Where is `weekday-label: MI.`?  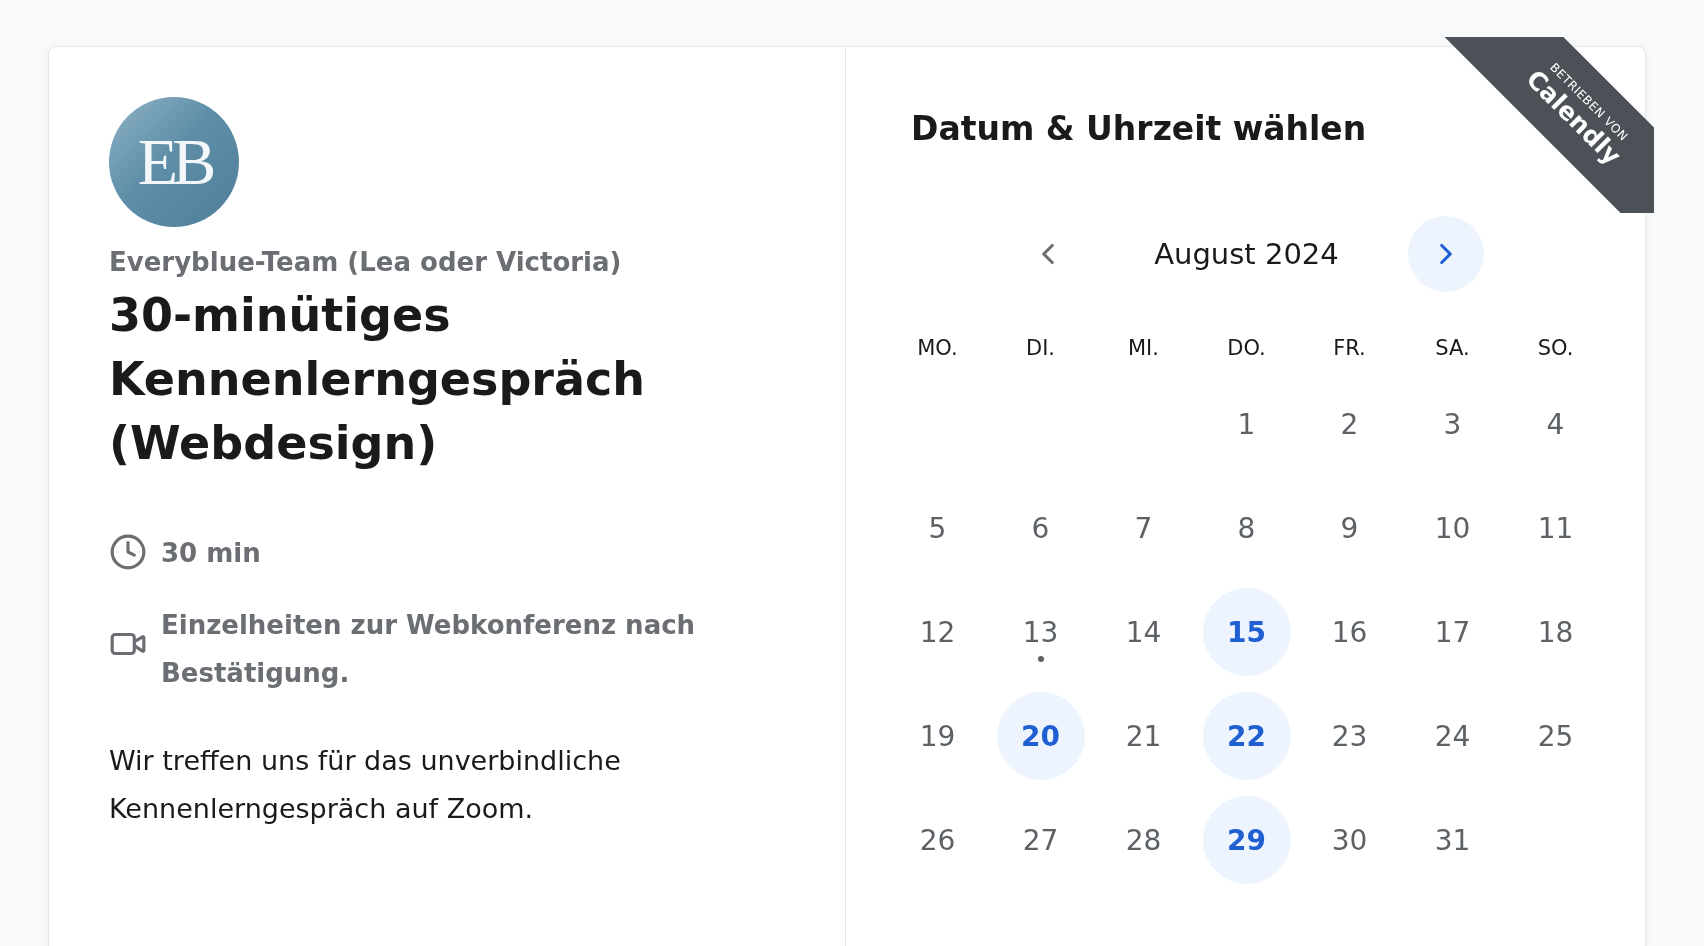 weekday-label: MI. is located at coordinates (1143, 349).